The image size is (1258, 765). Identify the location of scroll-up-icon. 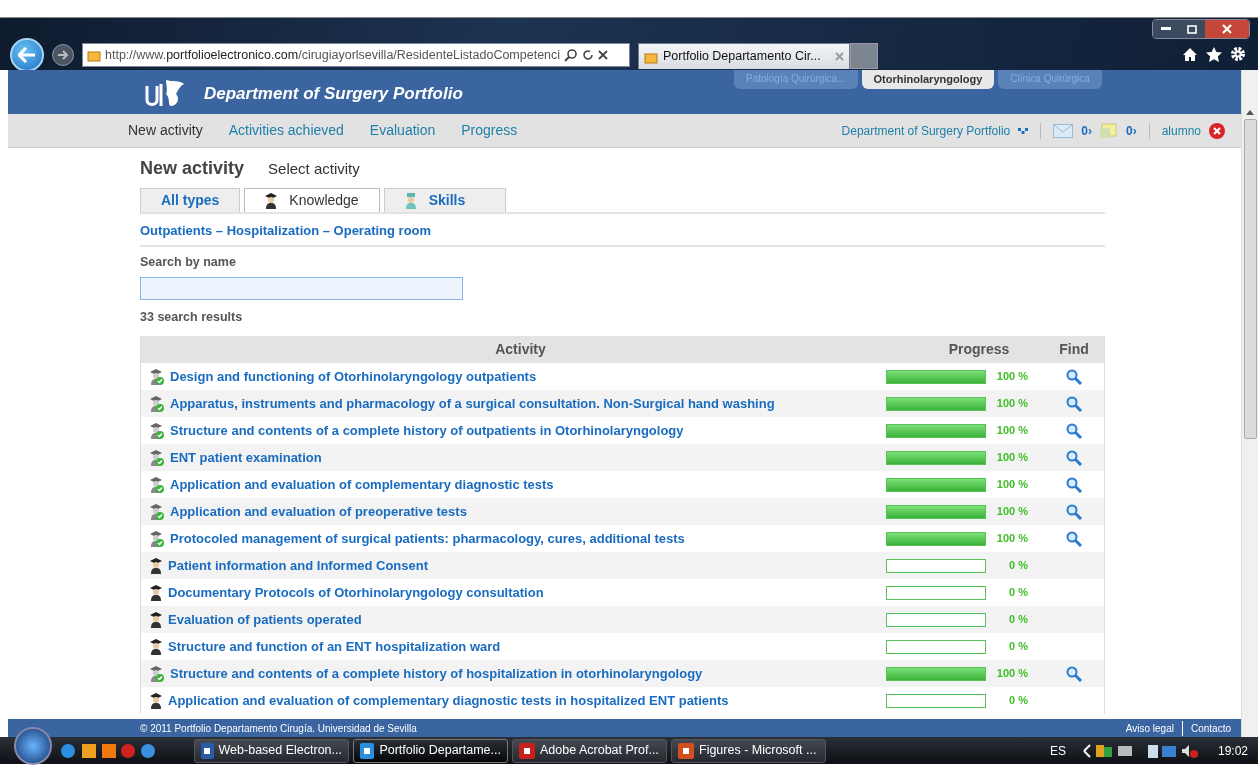
(1250, 112).